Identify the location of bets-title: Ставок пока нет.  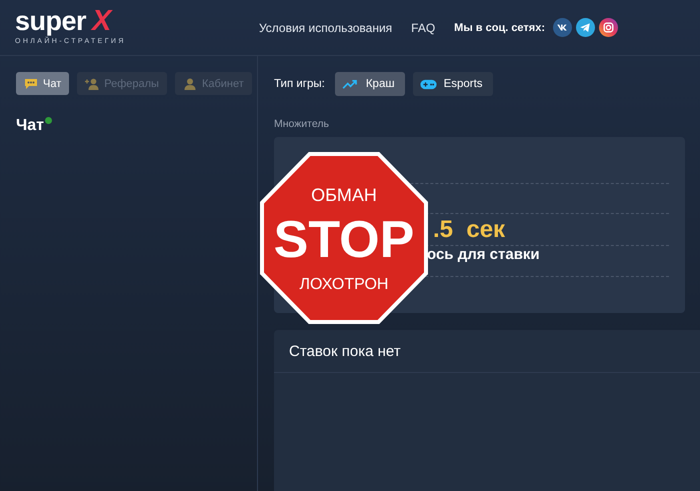
(345, 351).